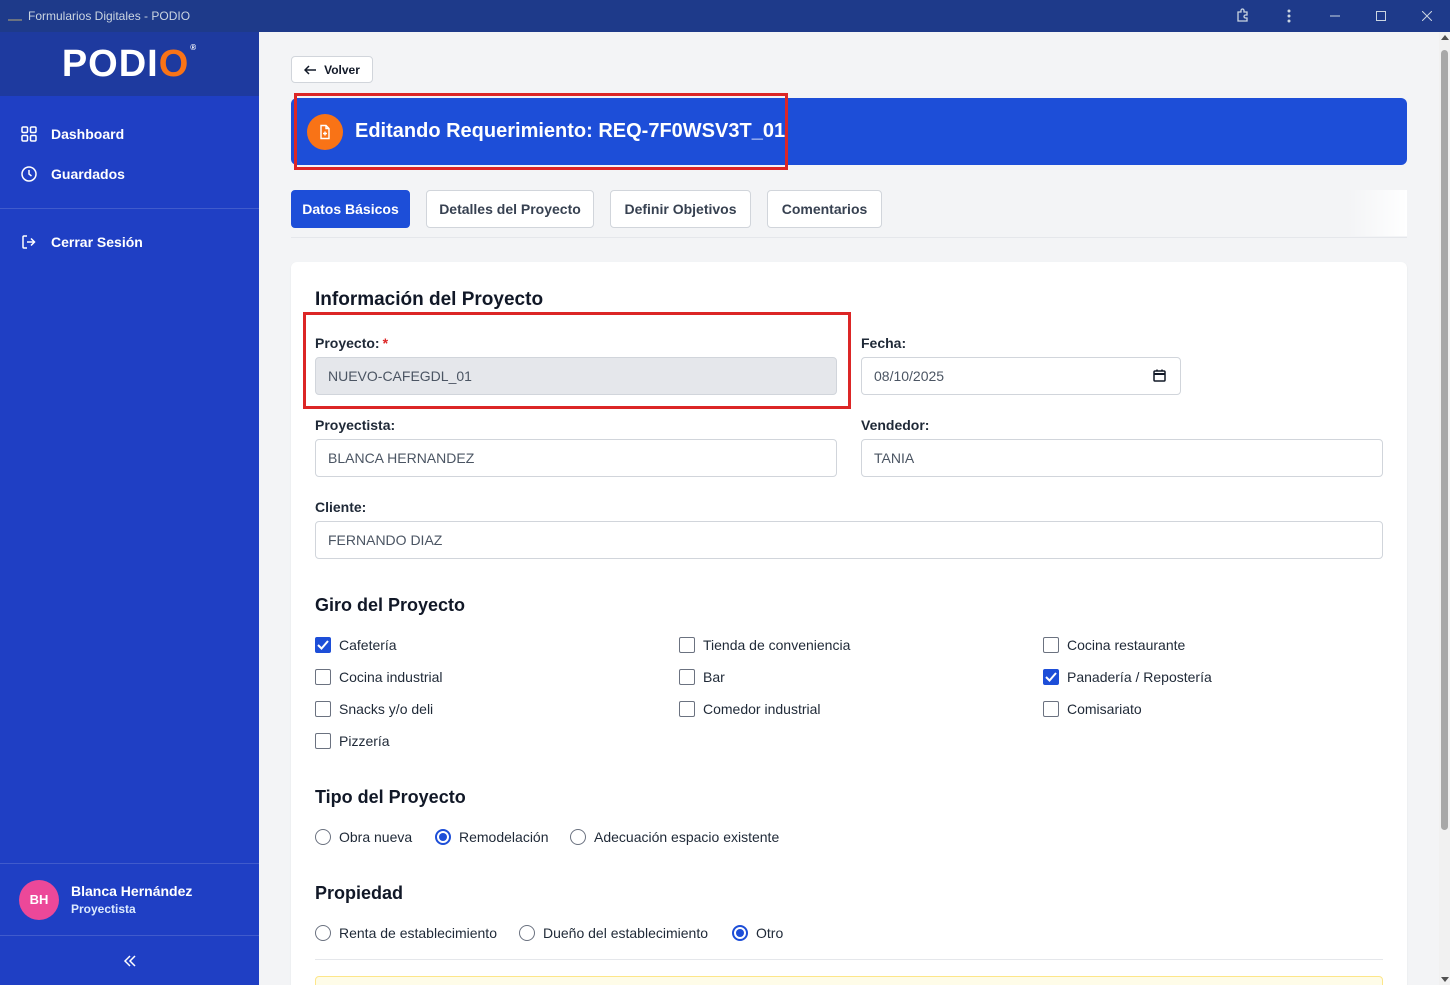  Describe the element at coordinates (762, 709) in the screenshot. I see `checkbox-label: Comedor industrial` at that location.